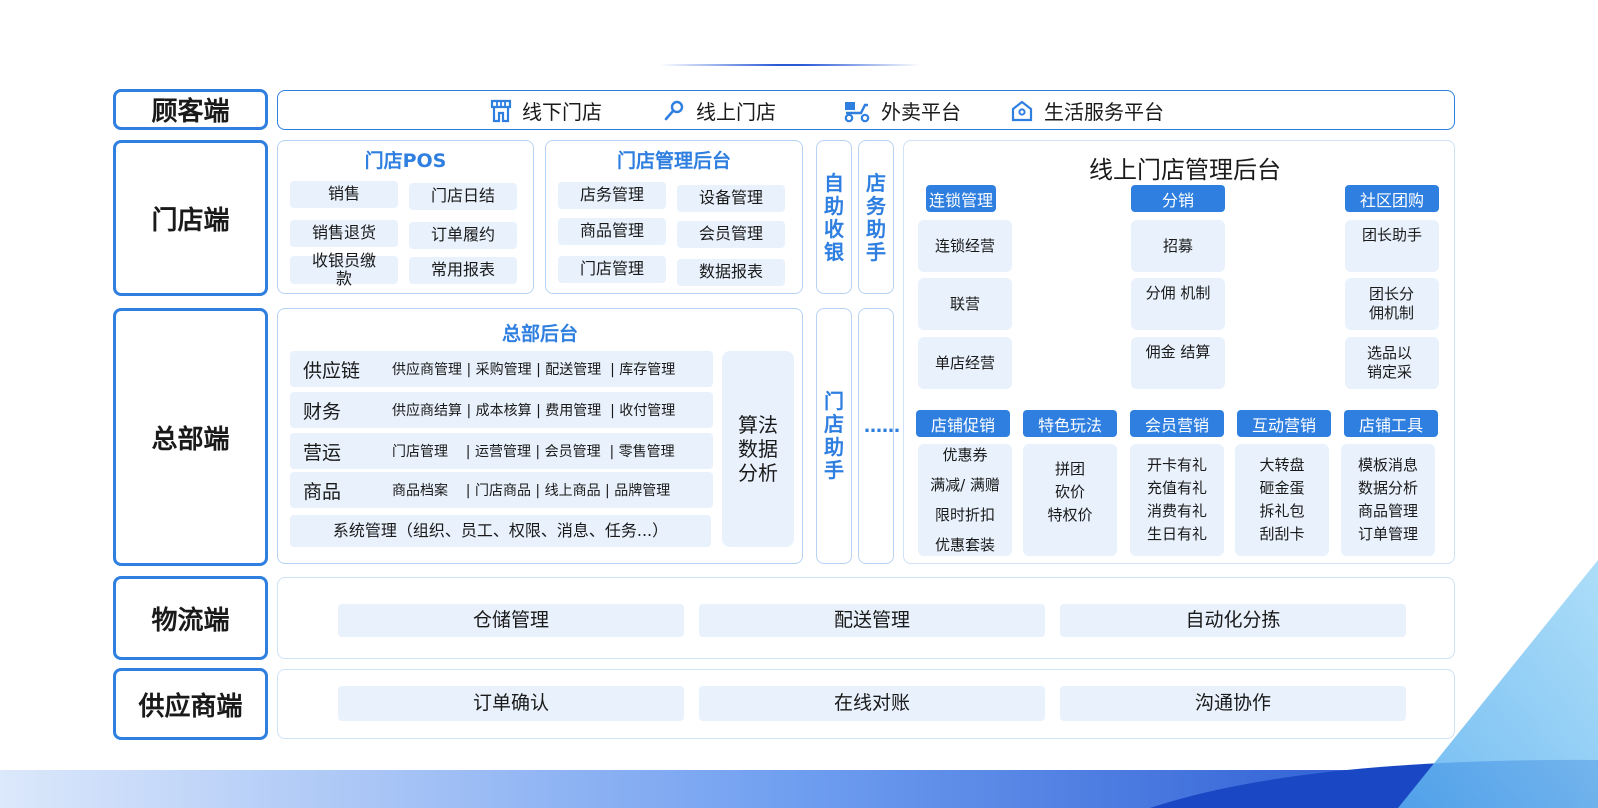  What do you see at coordinates (731, 272) in the screenshot?
I see `admin-item: 数据报表` at bounding box center [731, 272].